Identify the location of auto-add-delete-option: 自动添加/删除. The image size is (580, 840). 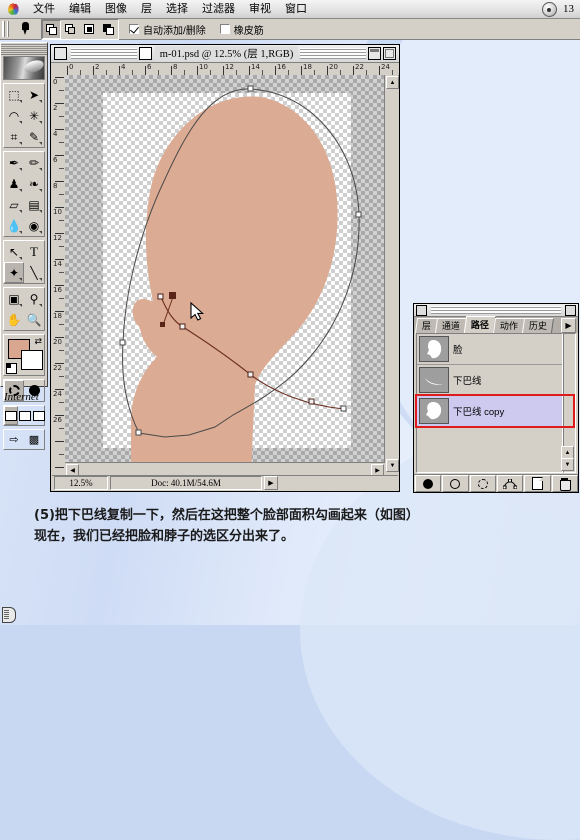
(167, 29).